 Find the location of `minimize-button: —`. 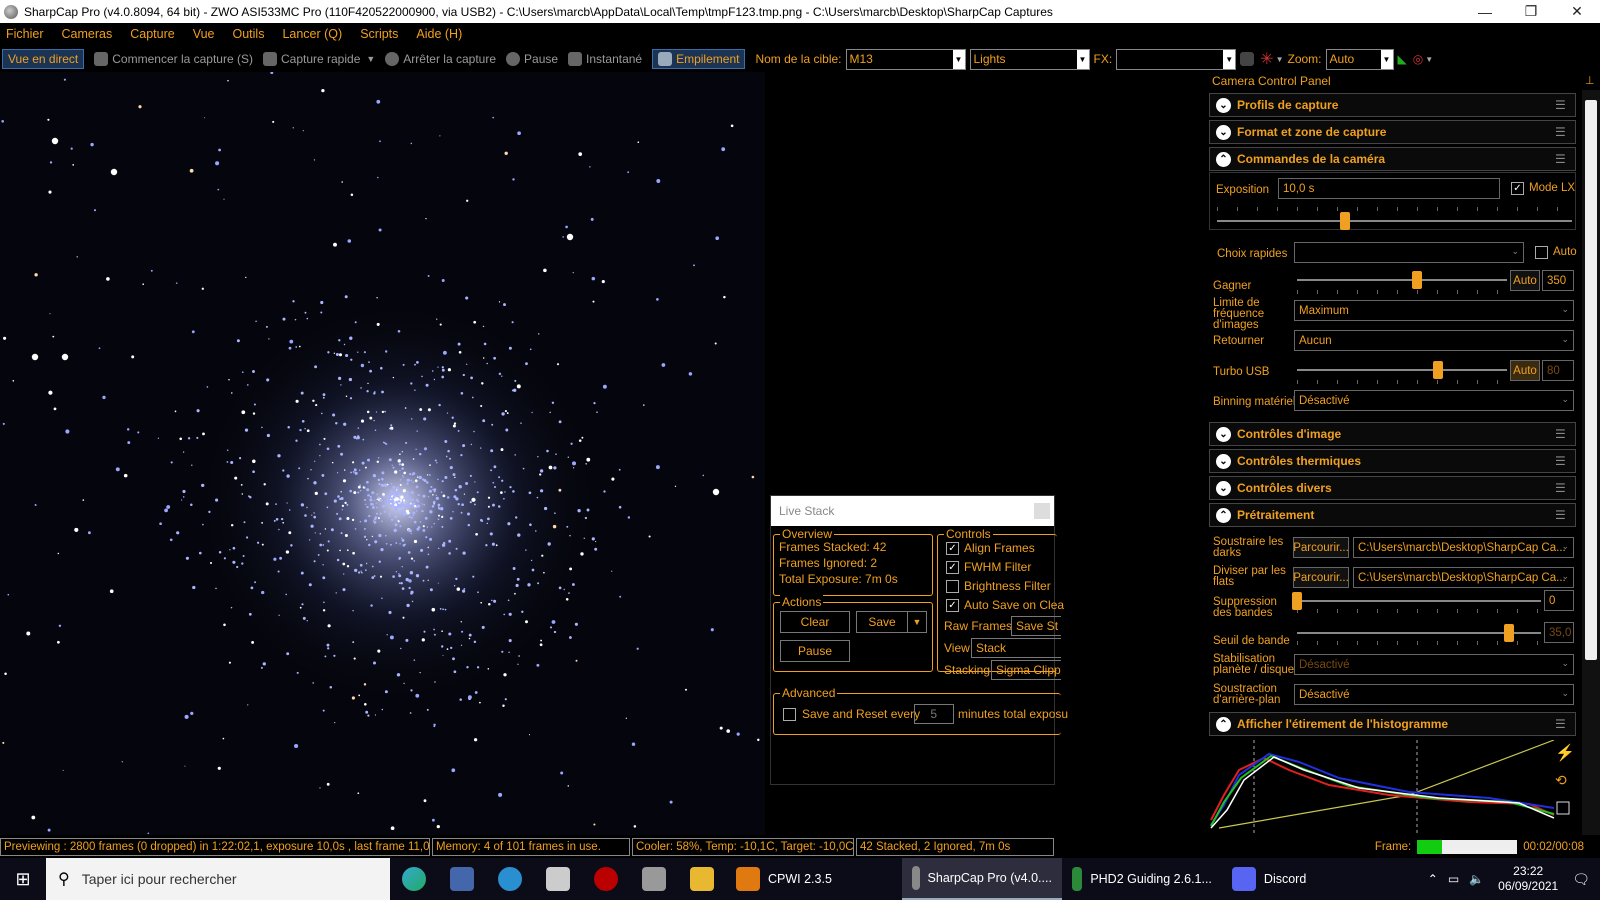

minimize-button: — is located at coordinates (1485, 11).